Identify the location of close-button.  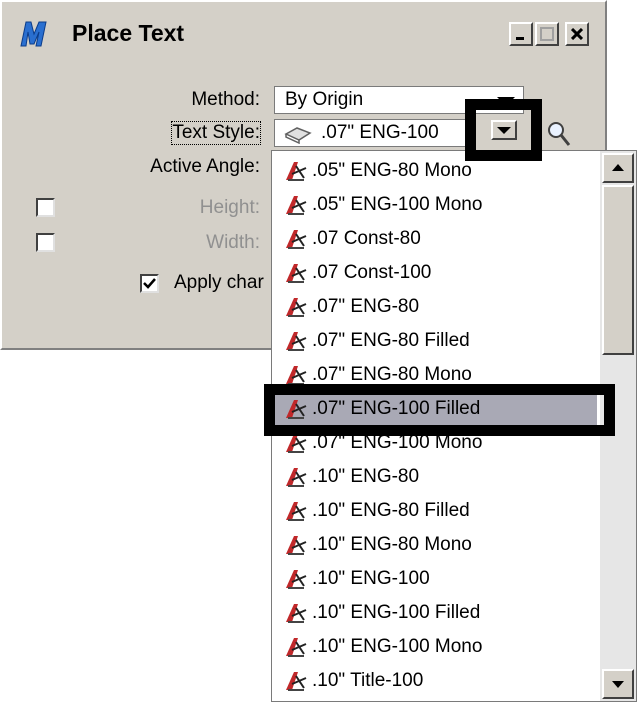
(577, 34).